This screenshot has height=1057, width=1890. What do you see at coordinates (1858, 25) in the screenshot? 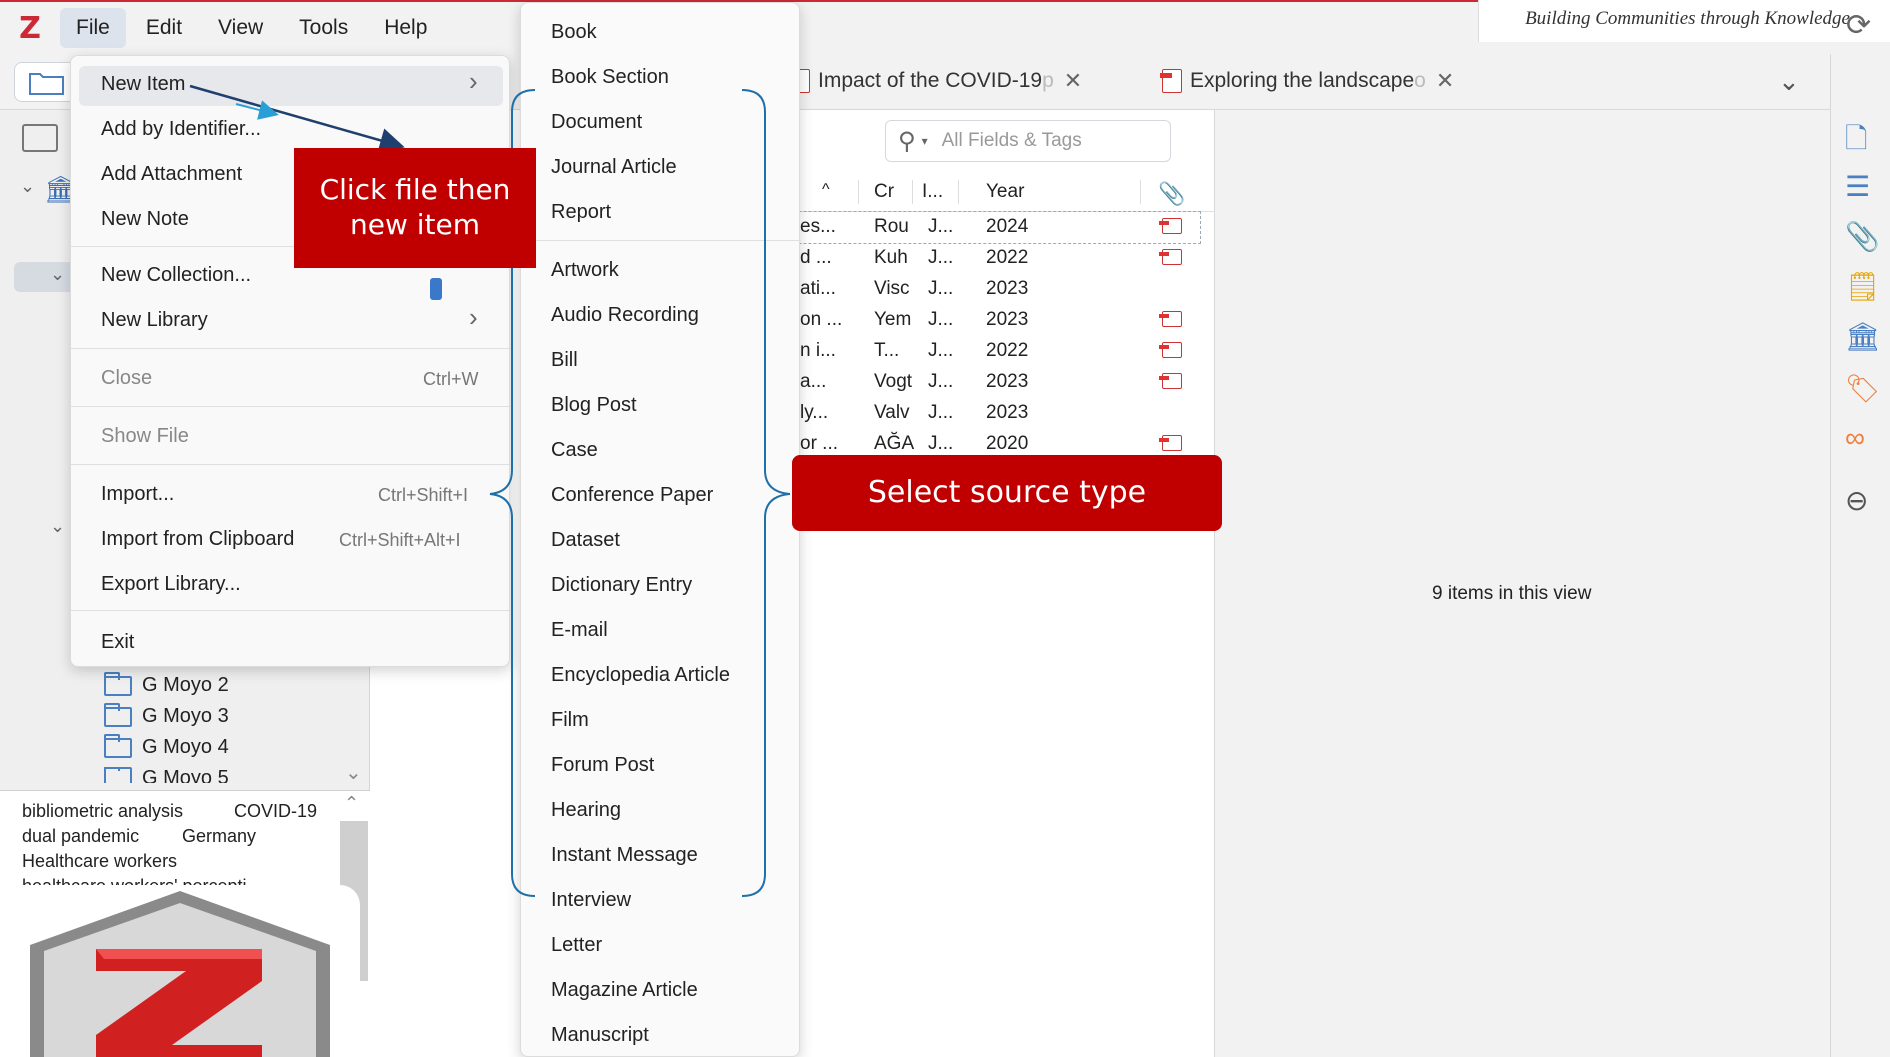
I see `sync-icon: ⟳` at bounding box center [1858, 25].